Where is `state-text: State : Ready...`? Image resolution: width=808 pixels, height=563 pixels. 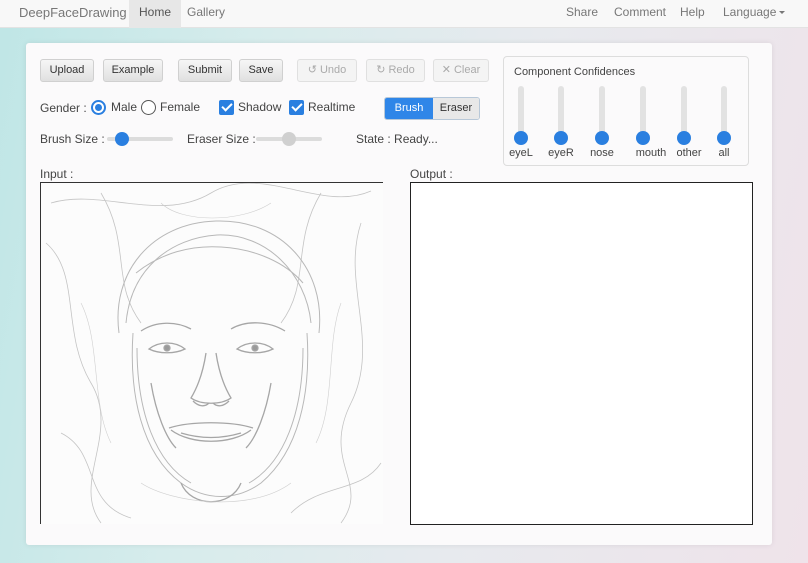 state-text: State : Ready... is located at coordinates (397, 139).